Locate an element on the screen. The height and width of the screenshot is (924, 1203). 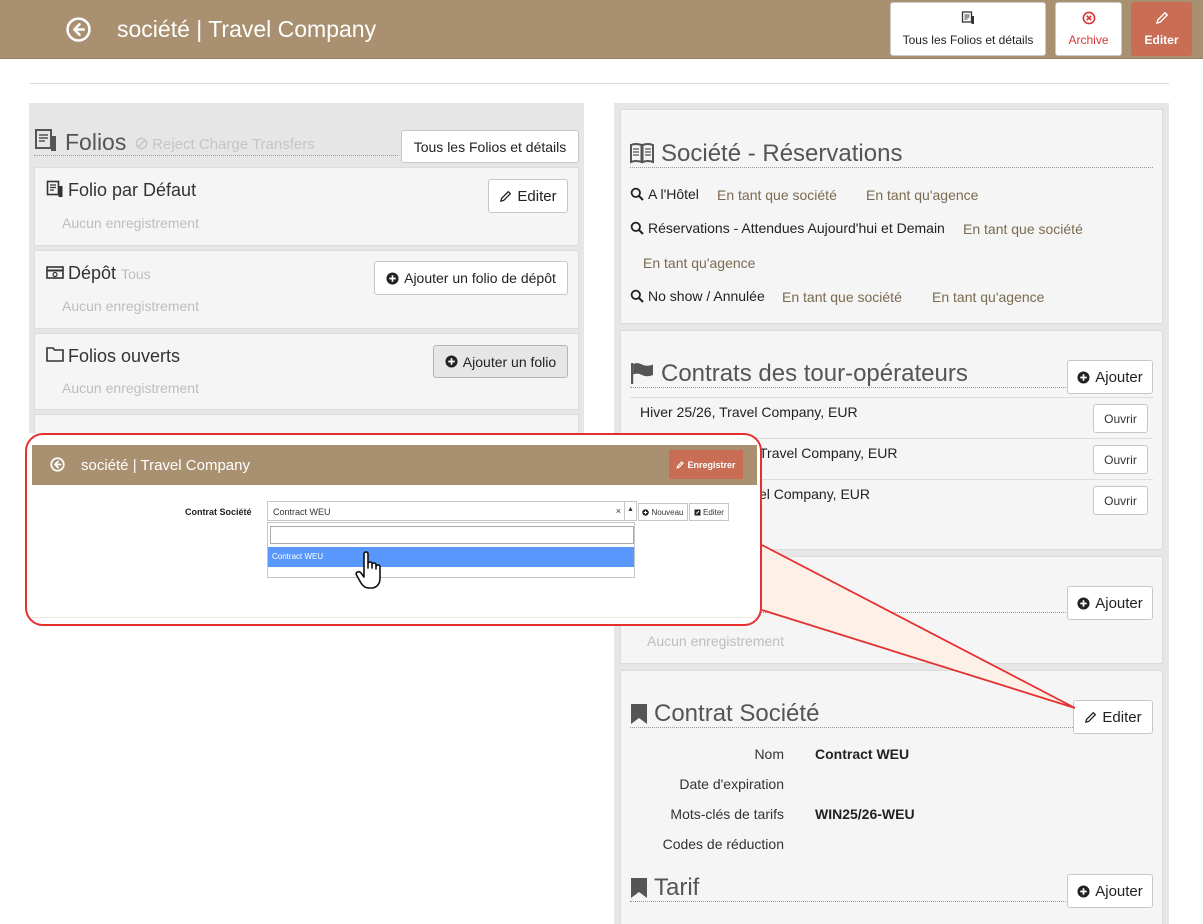
add-deposit-label: Ajouter un folio de dépôt is located at coordinates (480, 278).